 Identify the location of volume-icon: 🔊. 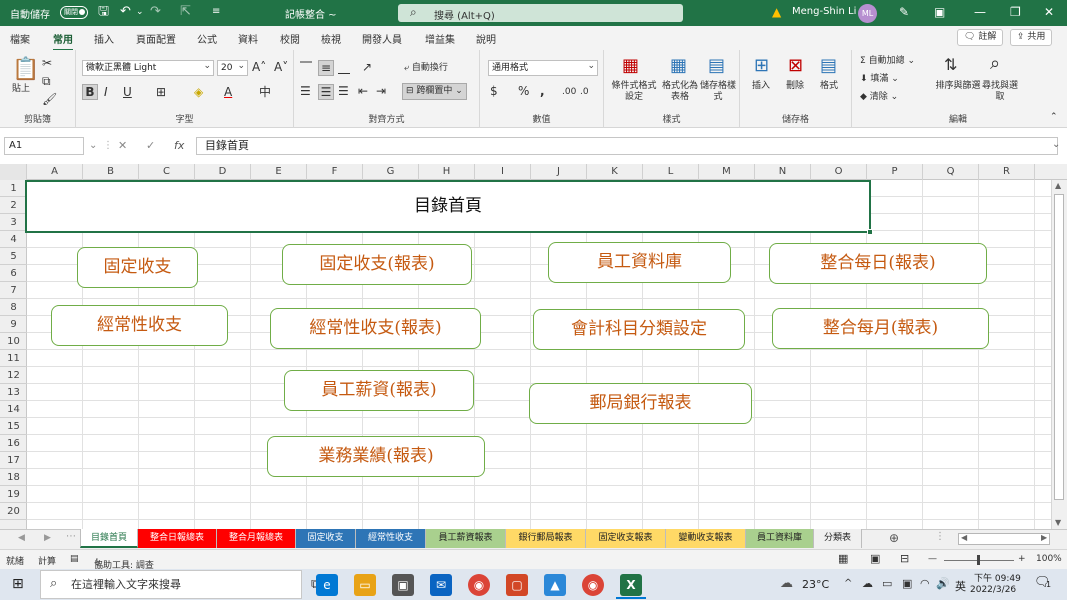
(943, 583).